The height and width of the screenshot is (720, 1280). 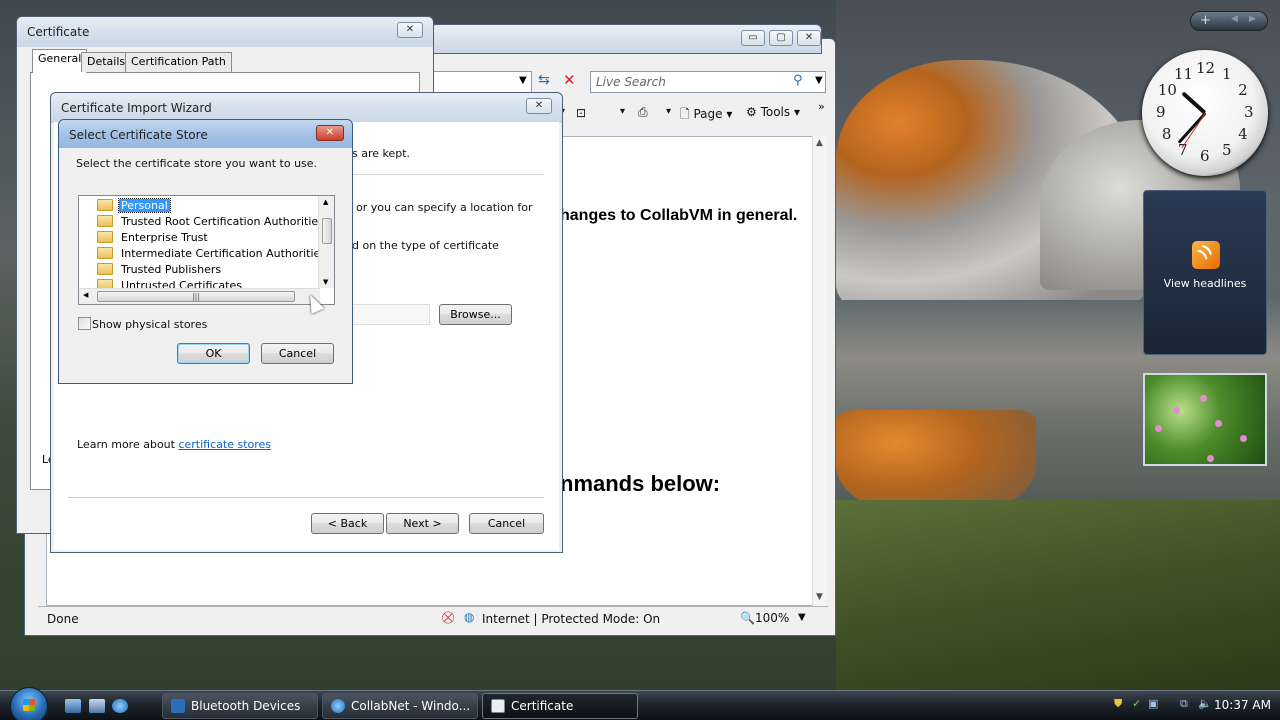 What do you see at coordinates (819, 371) in the screenshot?
I see `ie-vertical-scrollbar: ▲ ▼` at bounding box center [819, 371].